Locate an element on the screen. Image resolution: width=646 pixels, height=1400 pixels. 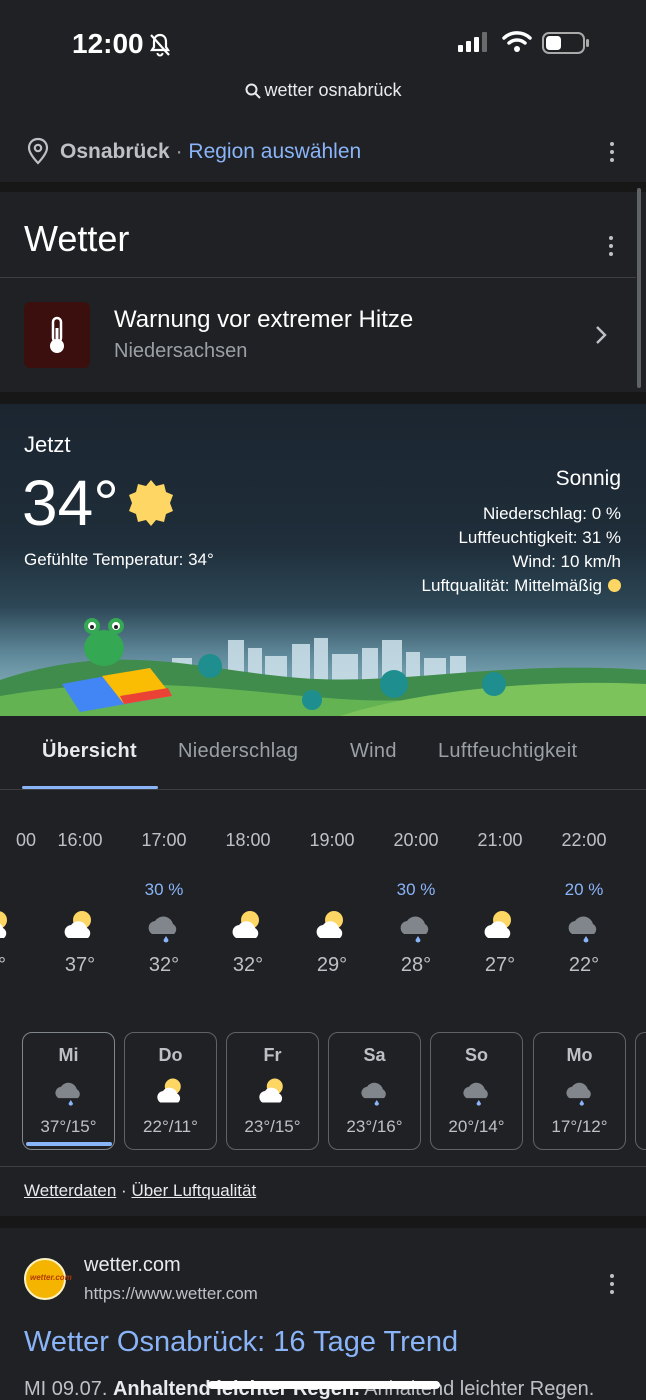
warning-title: Warnung vor extremer Hitze is located at coordinates (264, 319).